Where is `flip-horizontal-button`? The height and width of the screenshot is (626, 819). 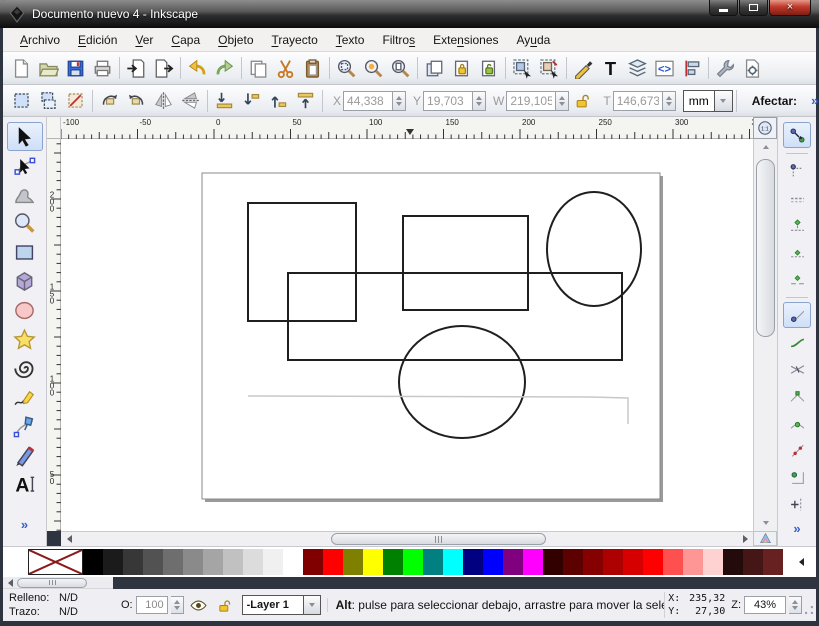
flip-horizontal-button is located at coordinates (163, 101).